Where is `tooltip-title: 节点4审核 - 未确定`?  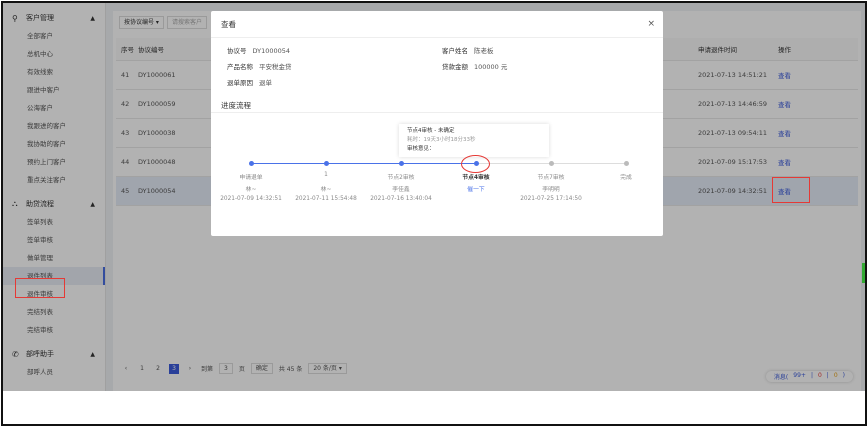
tooltip-title: 节点4审核 - 未确定 is located at coordinates (431, 131).